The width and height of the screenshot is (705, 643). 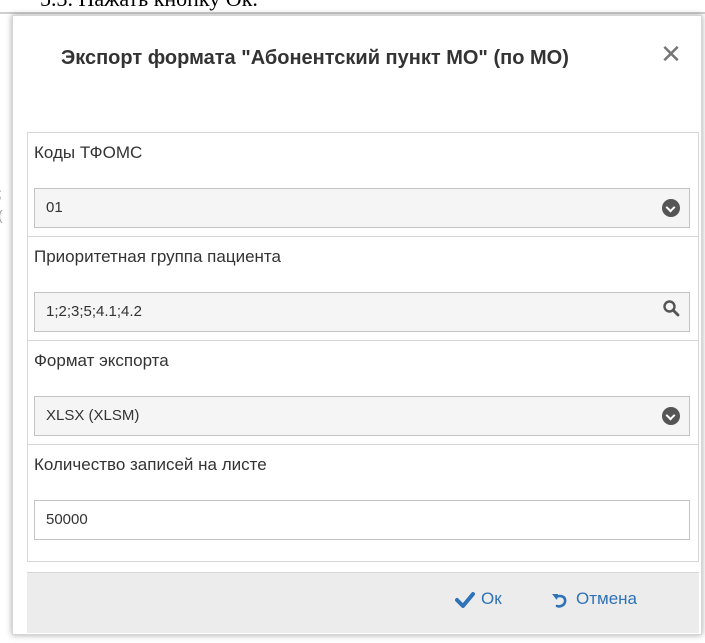 What do you see at coordinates (362, 520) in the screenshot?
I see `records-per-sheet-input: 50000` at bounding box center [362, 520].